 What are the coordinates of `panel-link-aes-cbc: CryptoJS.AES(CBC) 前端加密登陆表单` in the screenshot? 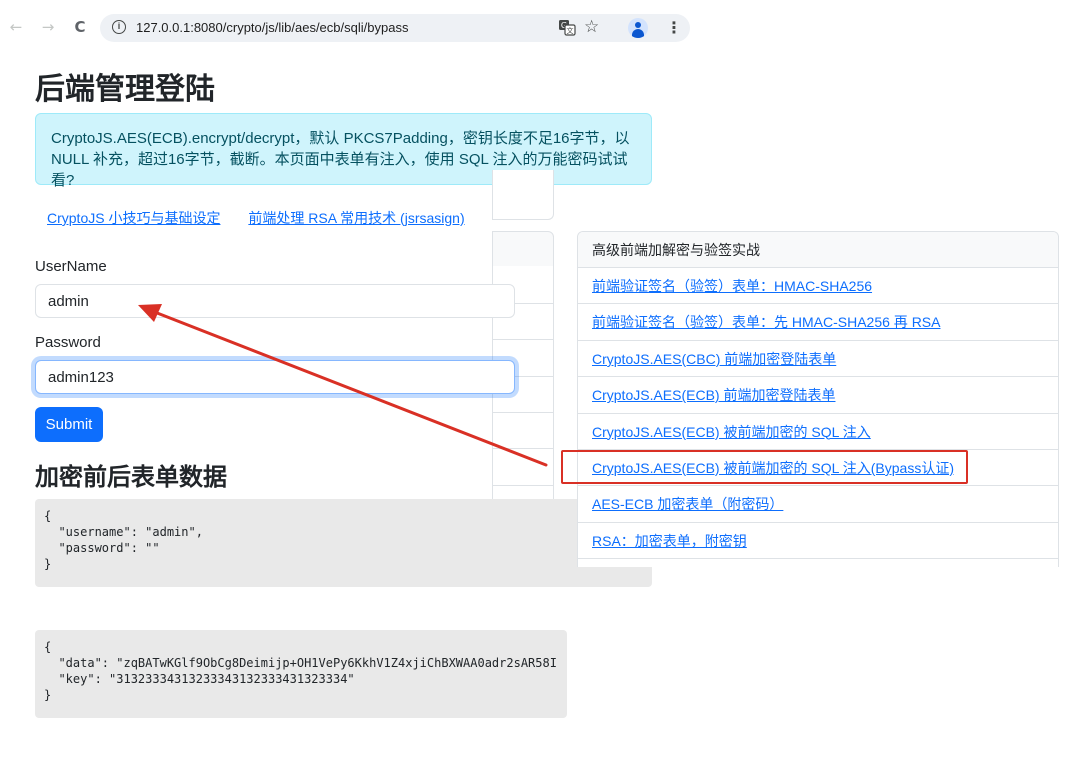 It's located at (714, 359).